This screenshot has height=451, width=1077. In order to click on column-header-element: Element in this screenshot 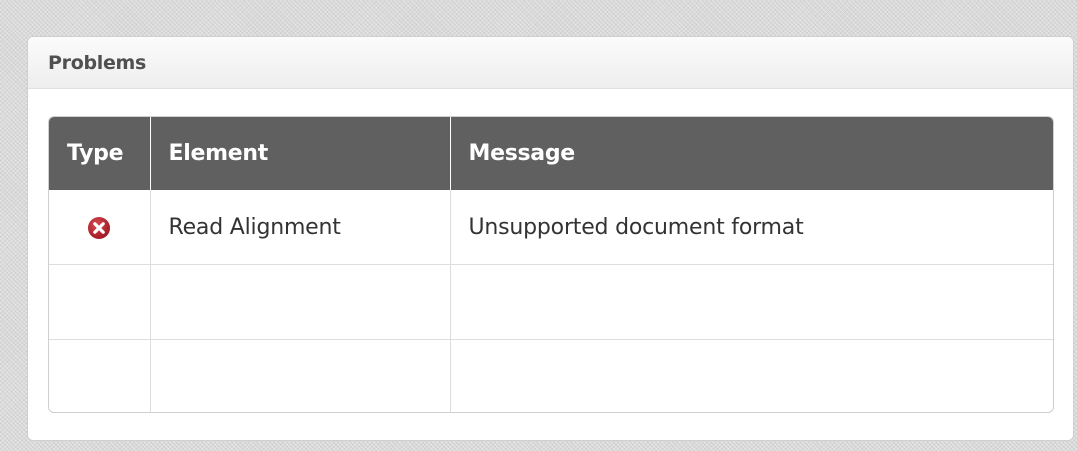, I will do `click(300, 153)`.